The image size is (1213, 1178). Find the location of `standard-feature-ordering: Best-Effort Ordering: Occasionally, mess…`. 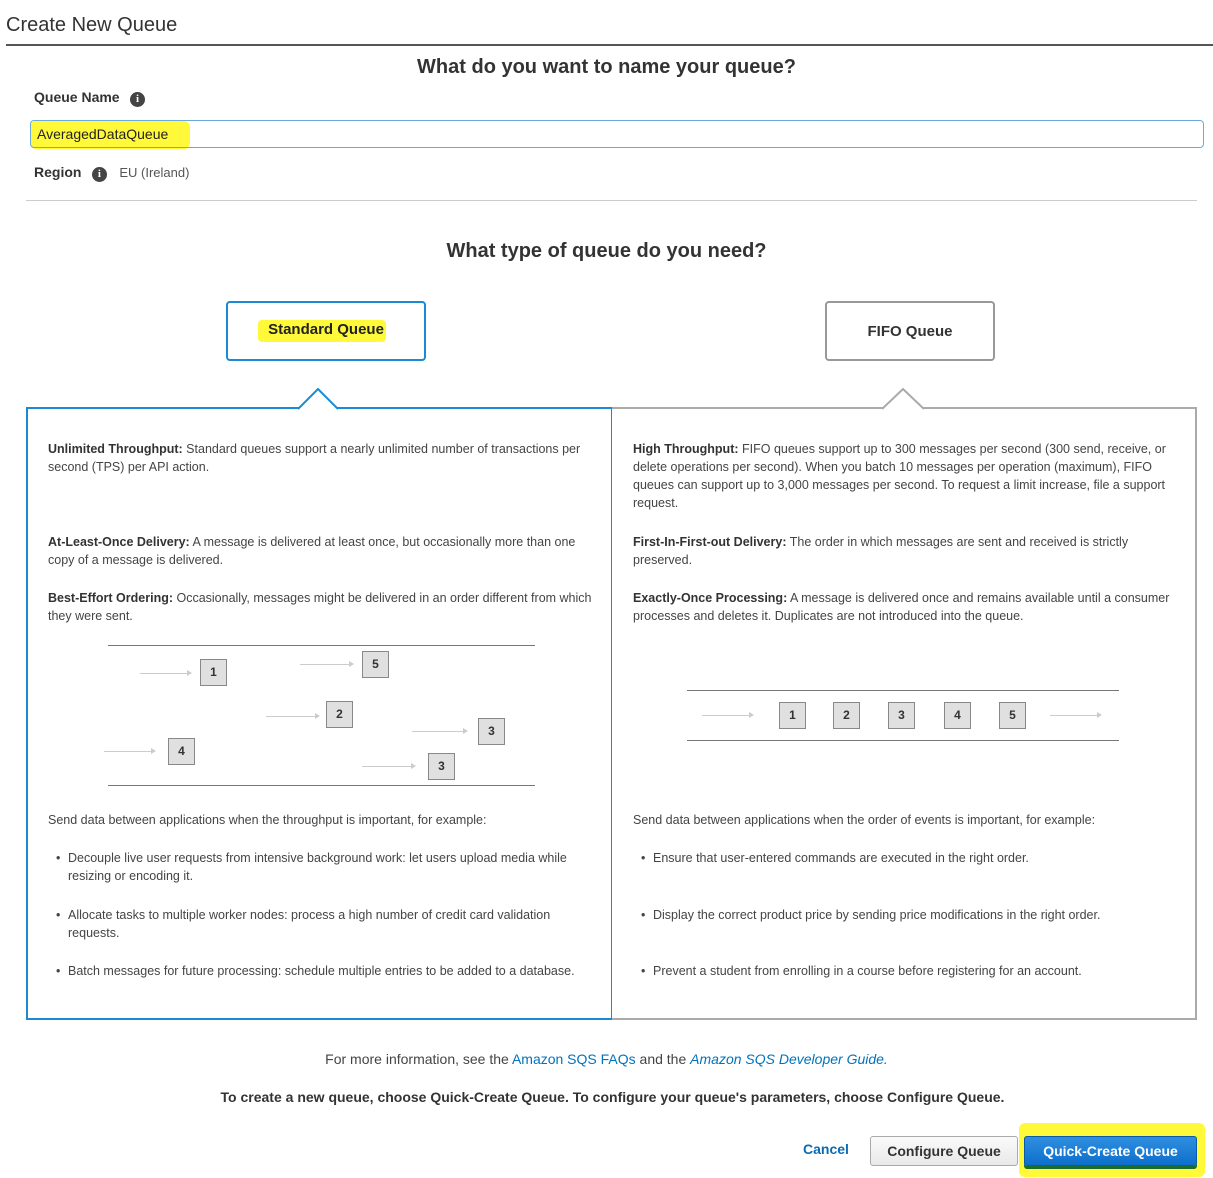

standard-feature-ordering: Best-Effort Ordering: Occasionally, mess… is located at coordinates (320, 607).